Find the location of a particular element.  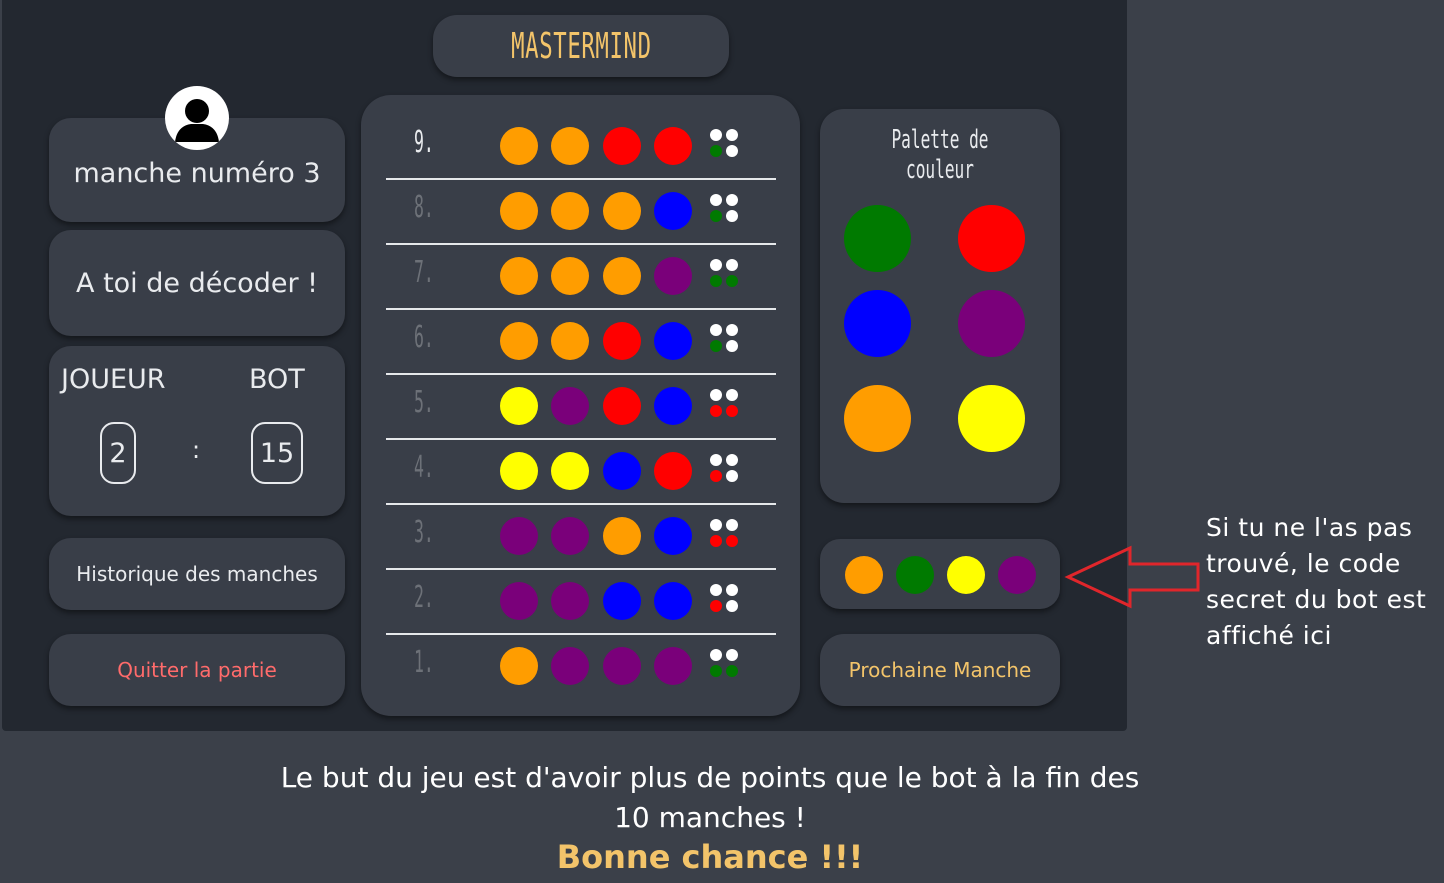

quit-button: Quitter la partie is located at coordinates (197, 670).